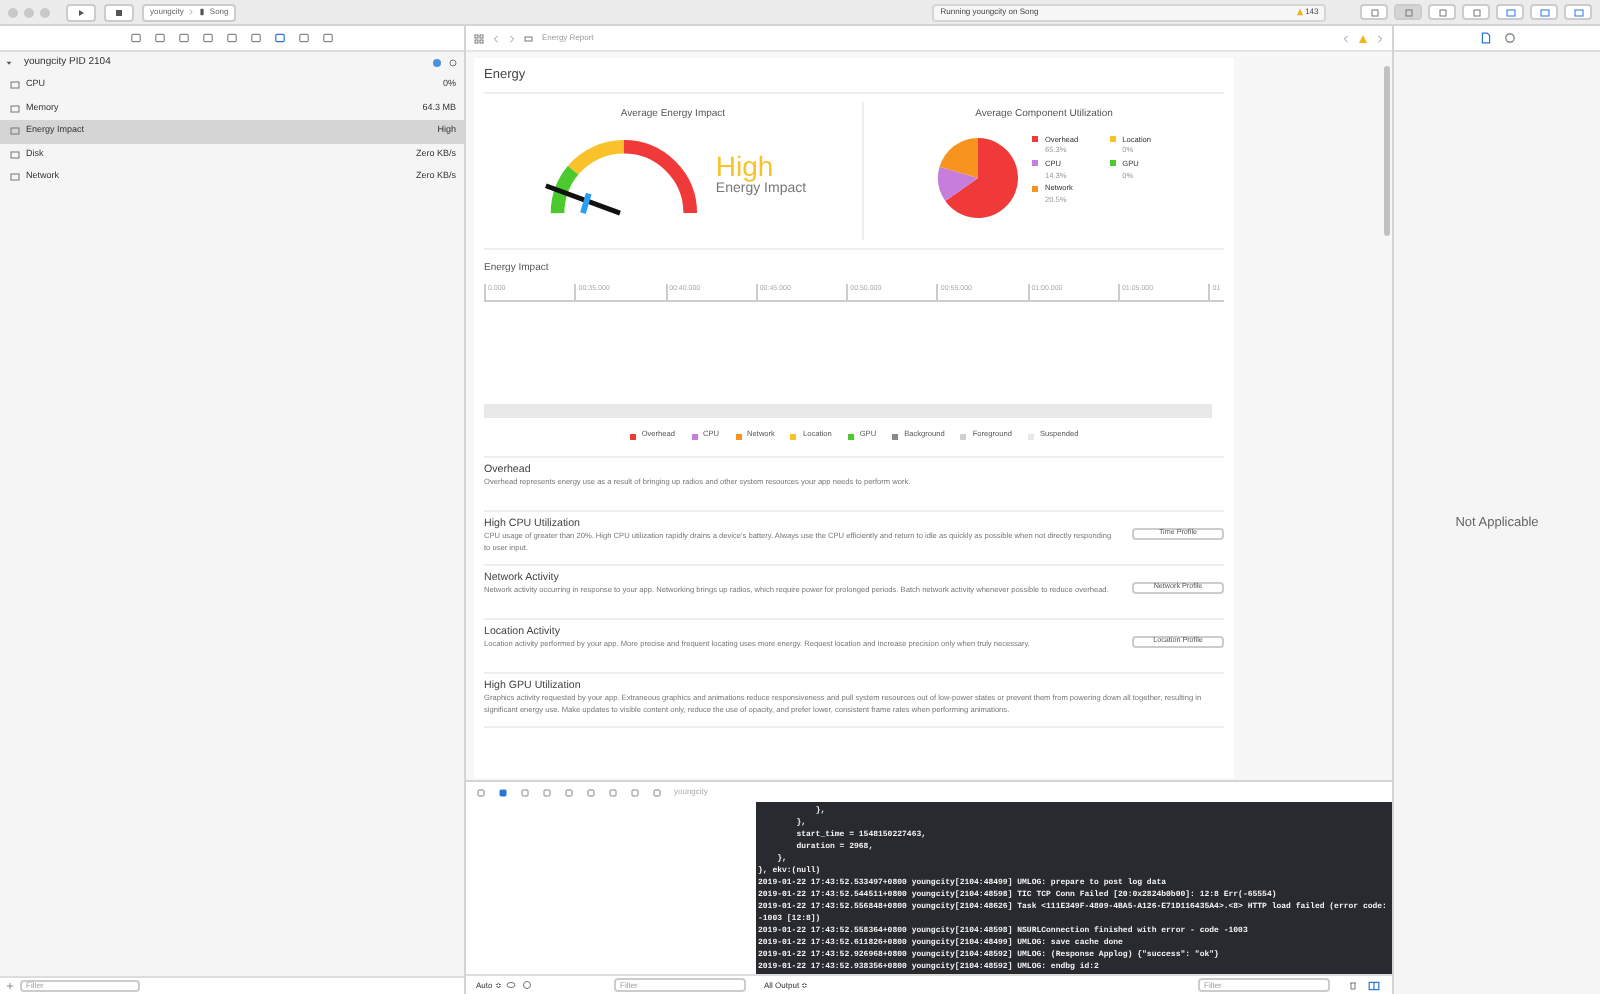 The image size is (1600, 994). I want to click on inspector-toggle-icon, so click(1578, 12).